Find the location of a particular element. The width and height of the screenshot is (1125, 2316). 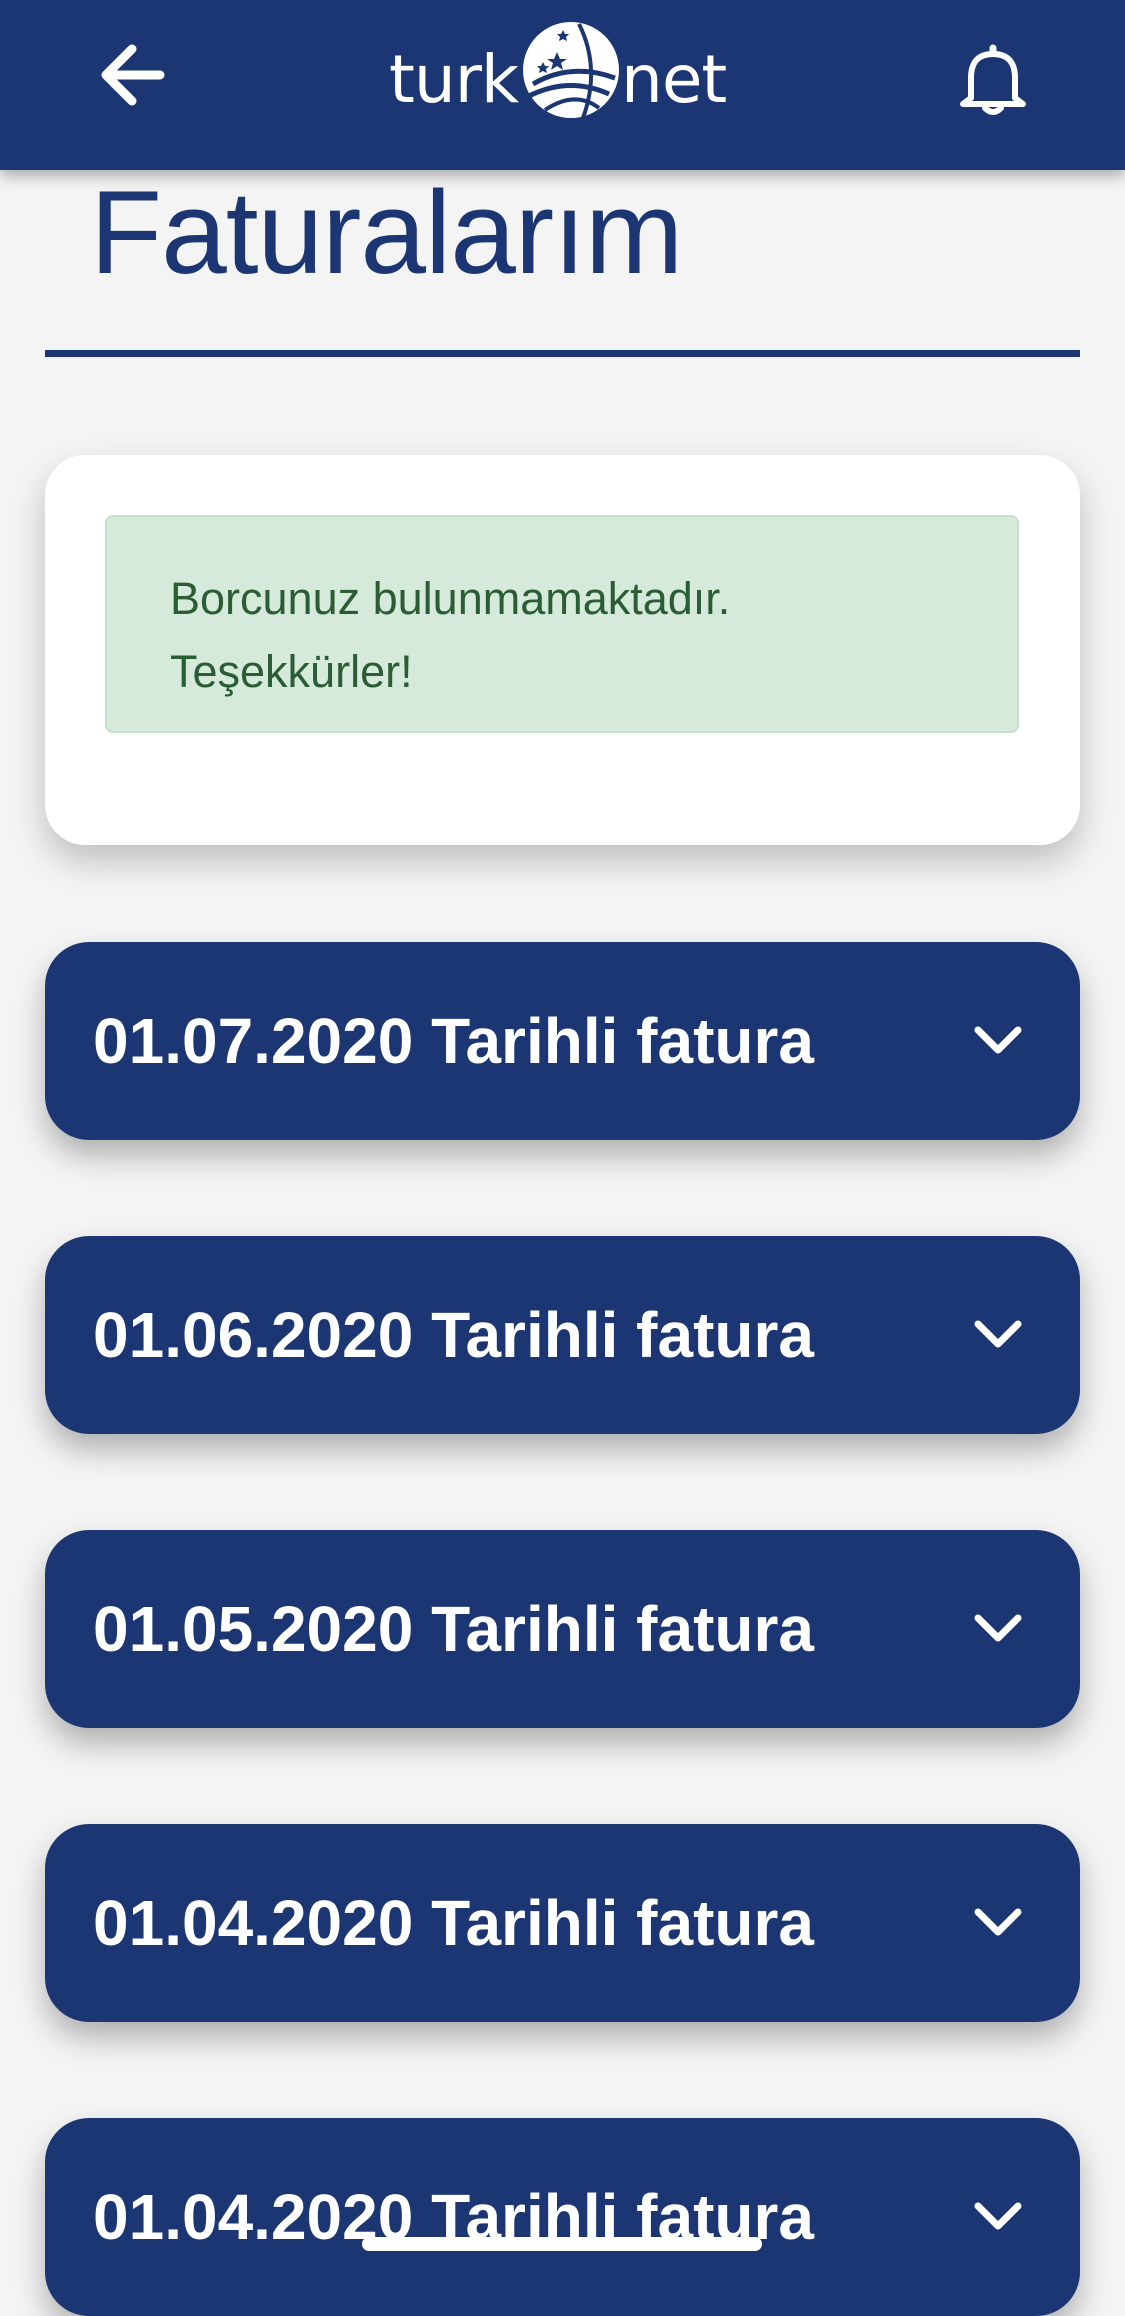

invoice-label: 01.05.2020 Tarihli fatura is located at coordinates (453, 1629).